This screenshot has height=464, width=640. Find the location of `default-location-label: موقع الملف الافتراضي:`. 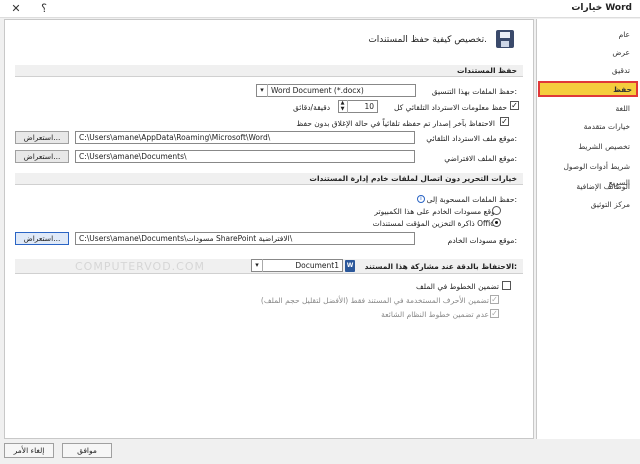

default-location-label: موقع الملف الافتراضي: is located at coordinates (480, 158).